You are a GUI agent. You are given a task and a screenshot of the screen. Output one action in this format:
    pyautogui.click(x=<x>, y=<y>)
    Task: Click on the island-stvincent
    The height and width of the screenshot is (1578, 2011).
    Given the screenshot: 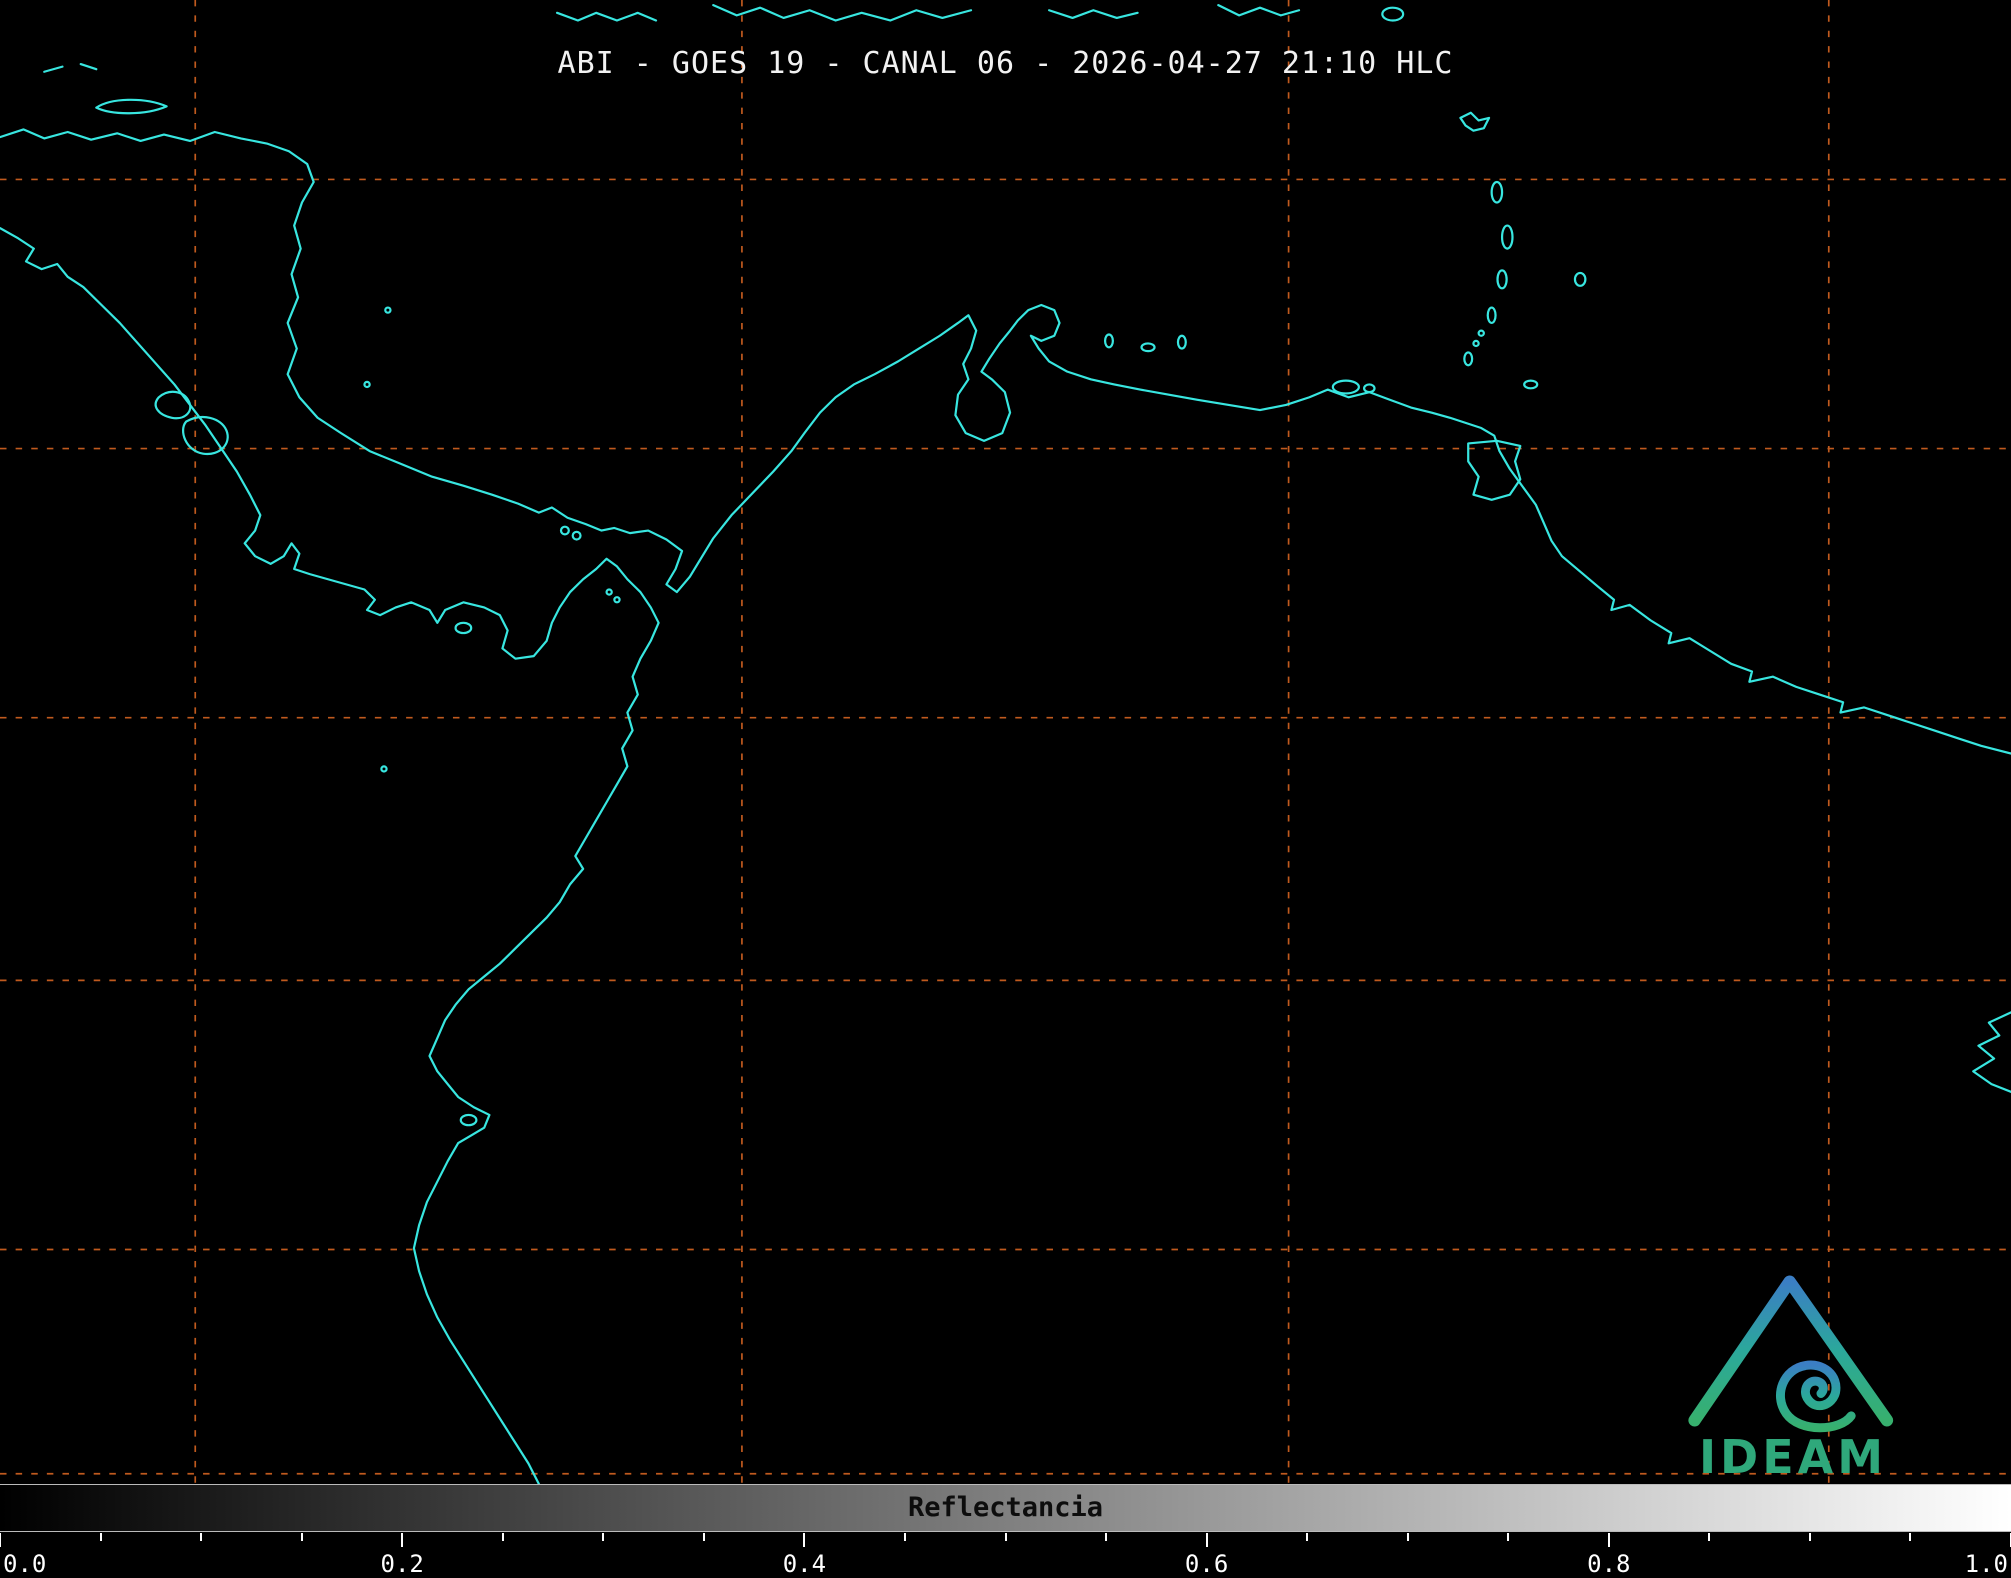 What is the action you would take?
    pyautogui.click(x=1491, y=315)
    